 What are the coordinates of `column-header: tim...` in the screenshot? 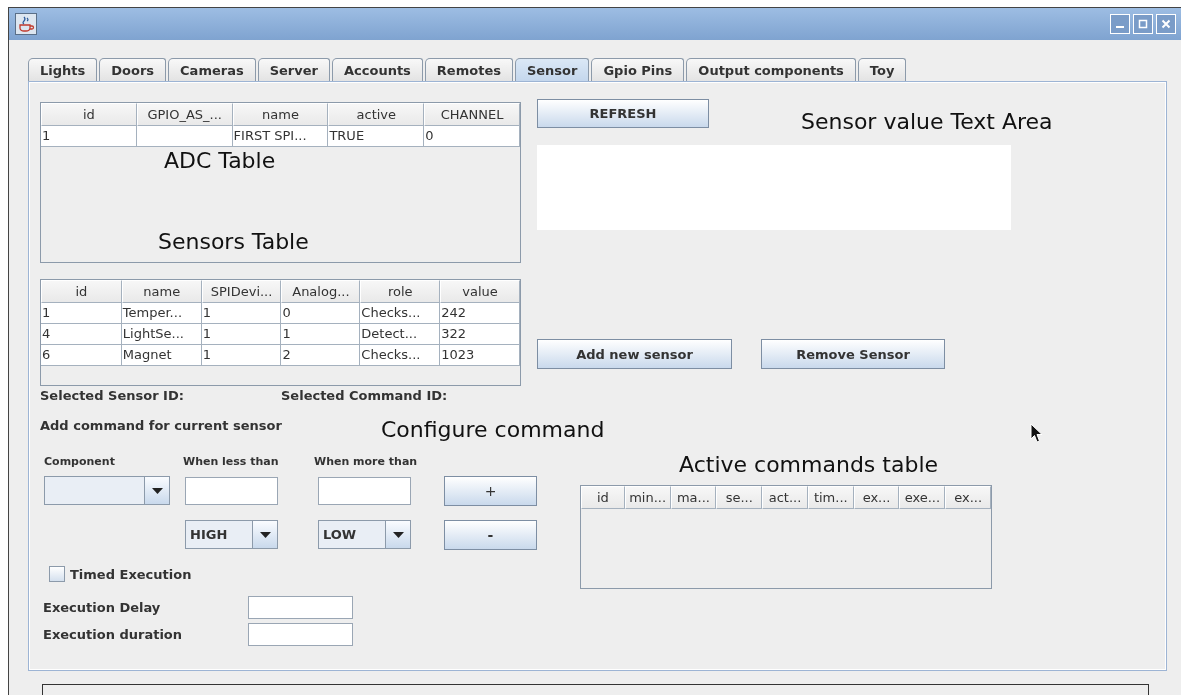 It's located at (830, 497).